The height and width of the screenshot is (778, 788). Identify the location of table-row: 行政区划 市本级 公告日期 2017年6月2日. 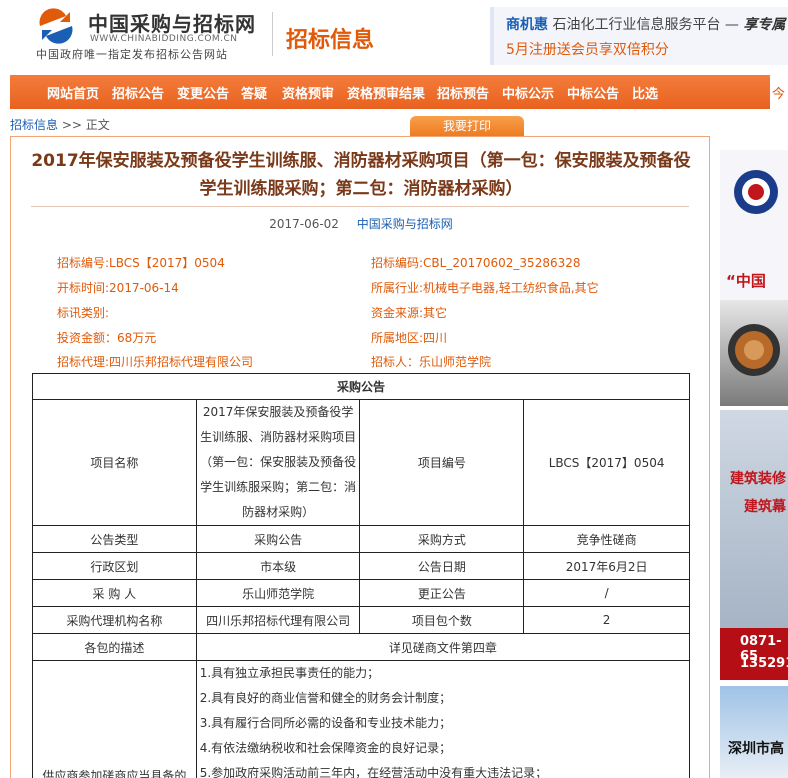
(361, 566).